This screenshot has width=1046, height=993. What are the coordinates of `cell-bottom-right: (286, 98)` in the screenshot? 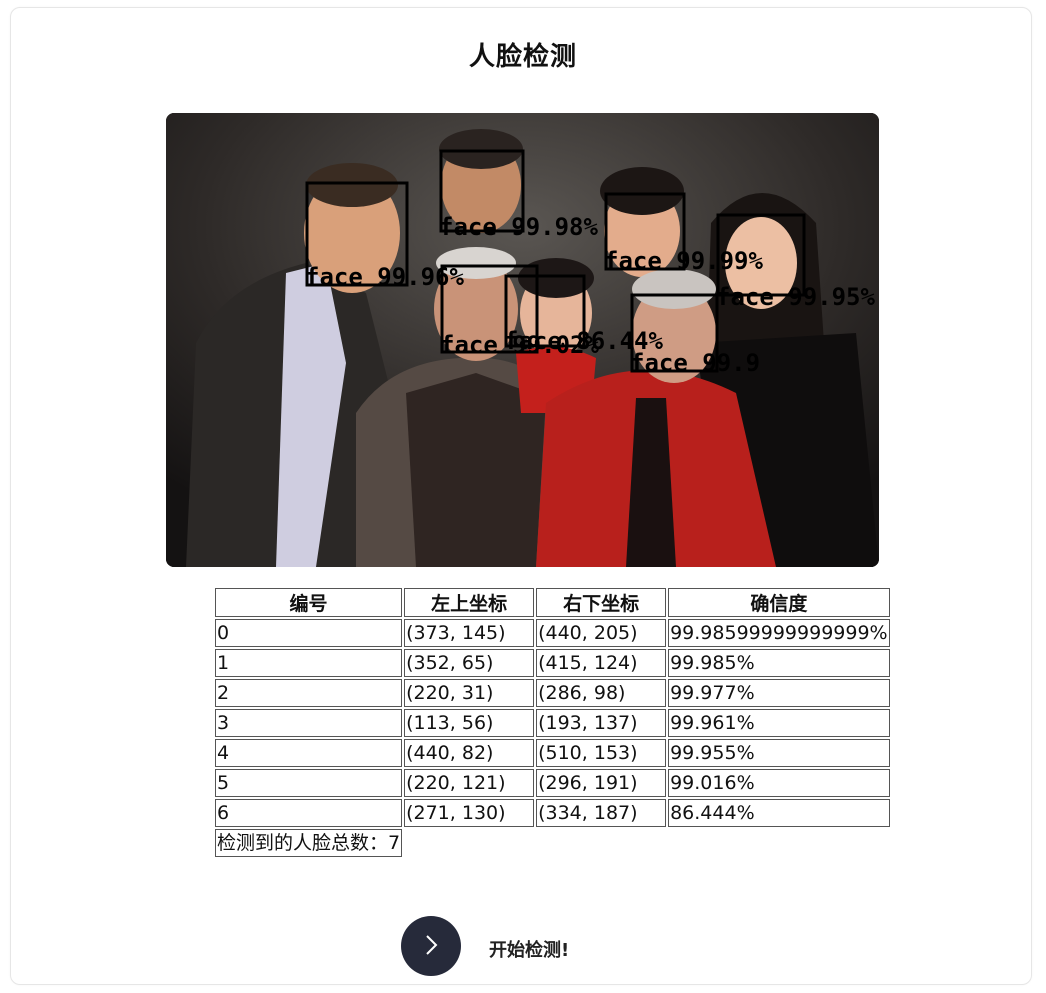 It's located at (601, 693).